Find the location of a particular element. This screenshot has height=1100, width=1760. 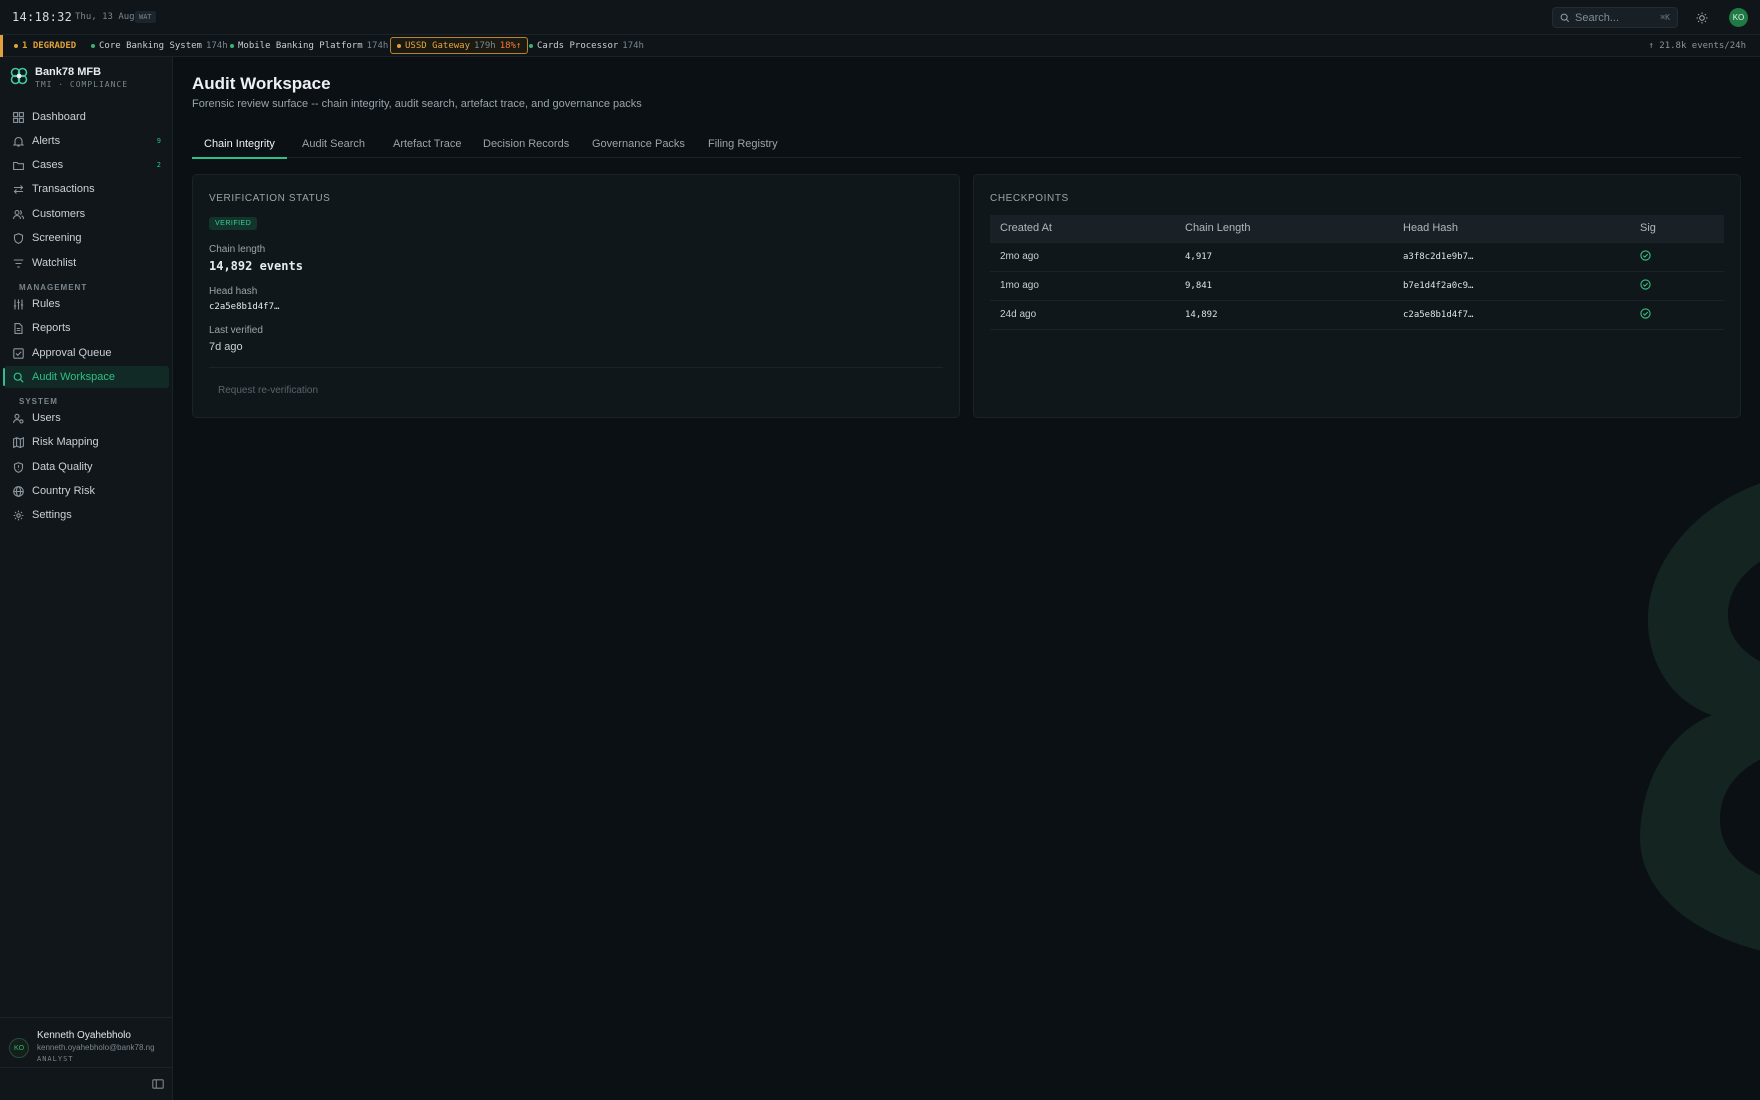

service-cards-processor: Cards Processor 174h is located at coordinates (586, 46).